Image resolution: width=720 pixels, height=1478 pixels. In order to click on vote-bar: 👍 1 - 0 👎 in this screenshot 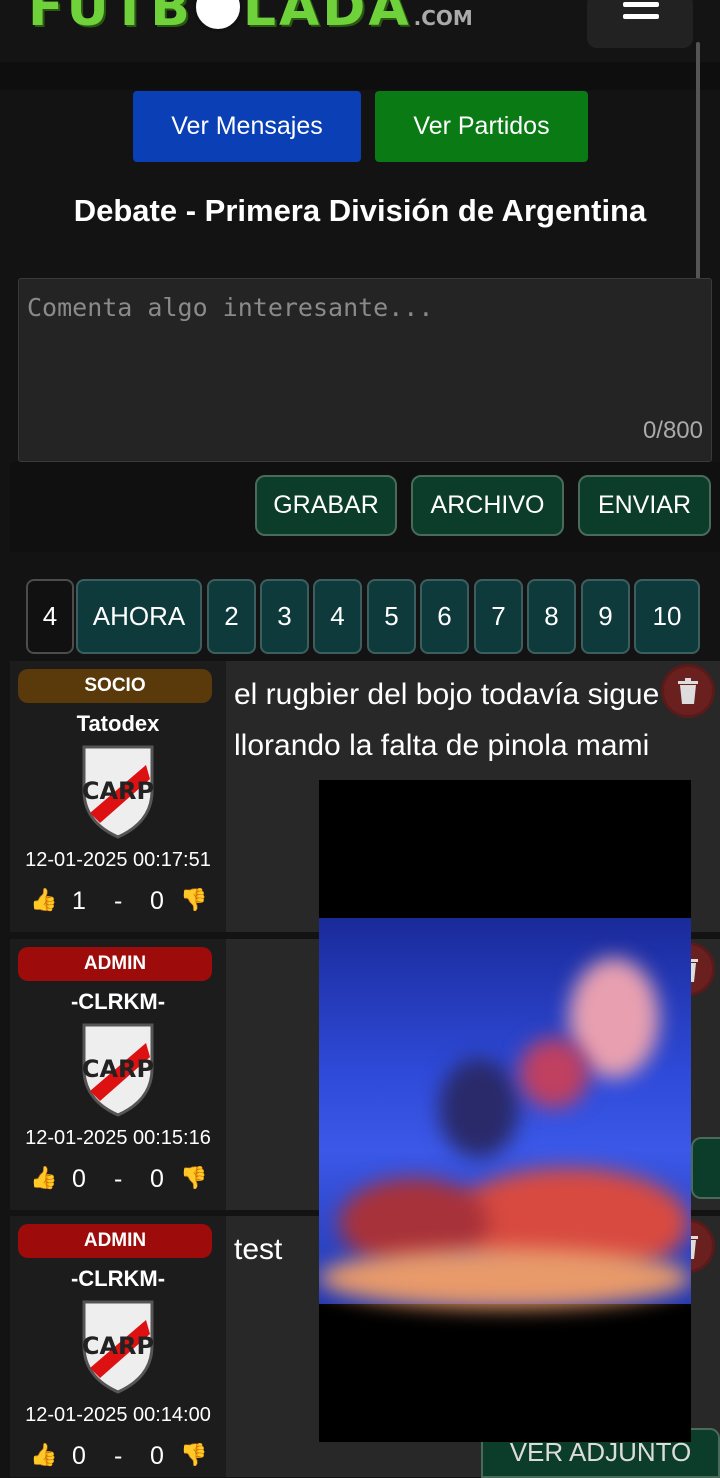, I will do `click(120, 902)`.